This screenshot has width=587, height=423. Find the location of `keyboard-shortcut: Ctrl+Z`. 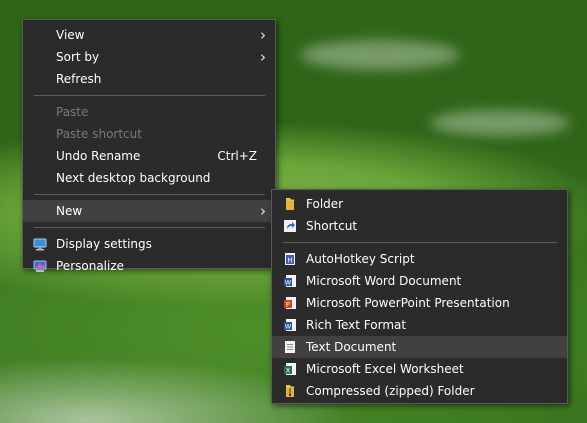

keyboard-shortcut: Ctrl+Z is located at coordinates (237, 156).